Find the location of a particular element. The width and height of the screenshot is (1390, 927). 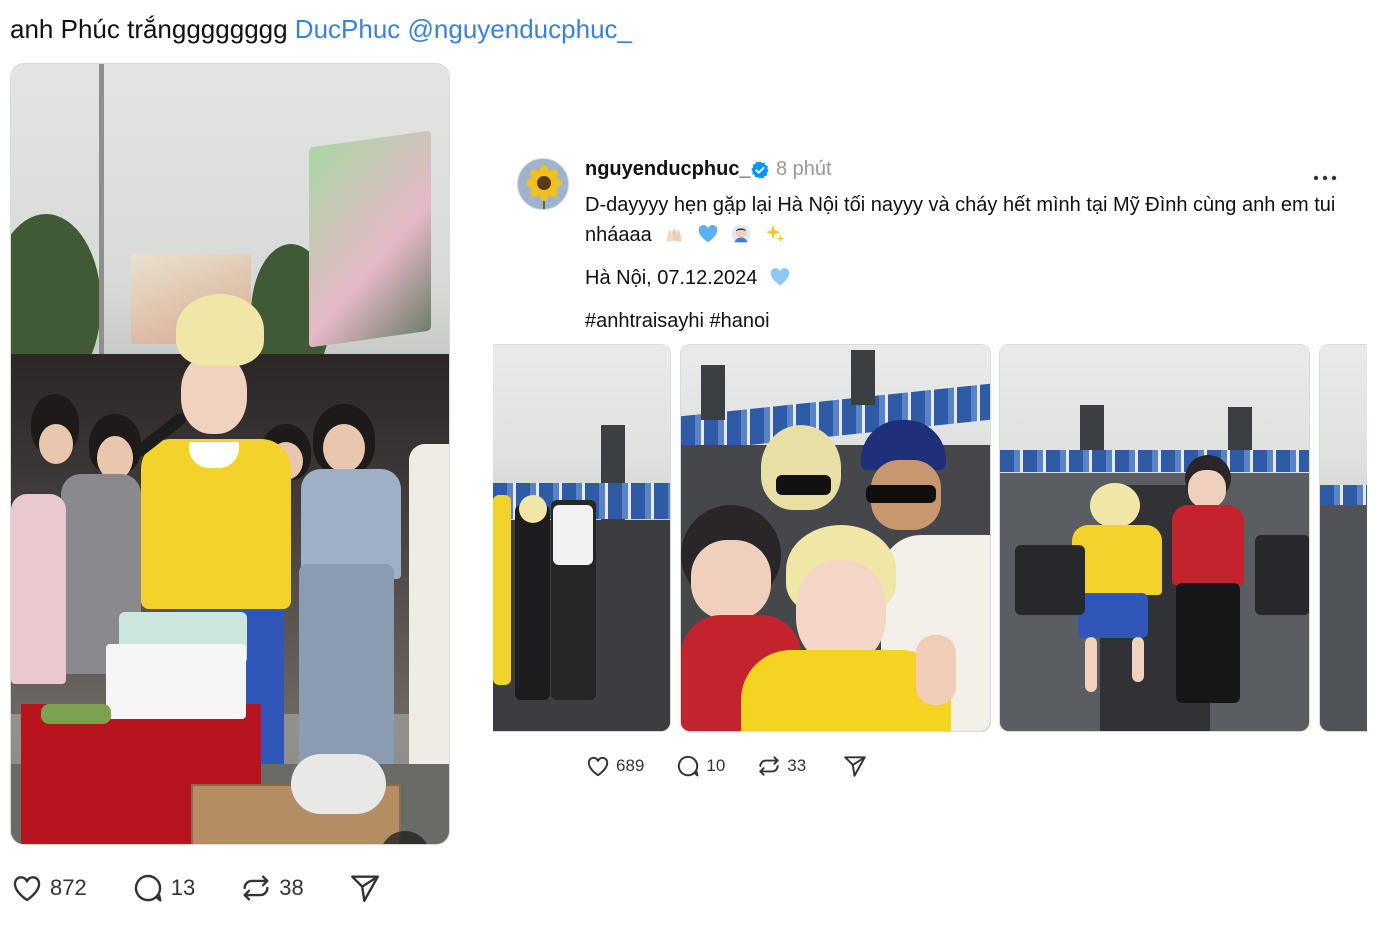

mention-name-link: DucPhuc is located at coordinates (348, 29).